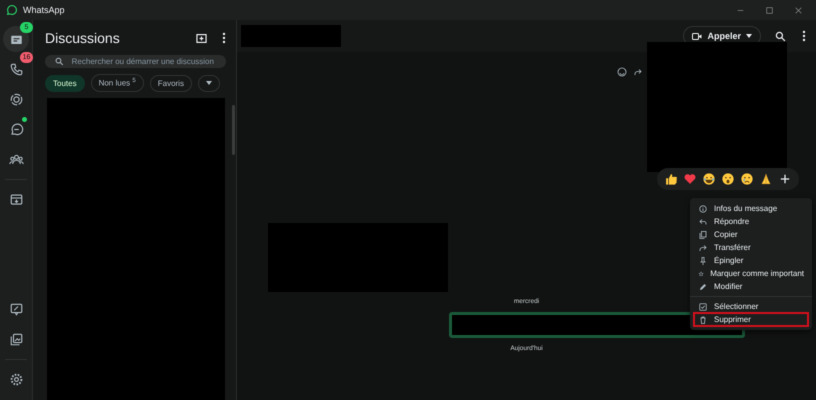 This screenshot has width=816, height=400. Describe the element at coordinates (751, 273) in the screenshot. I see `menu-item: Marquer comme important` at that location.